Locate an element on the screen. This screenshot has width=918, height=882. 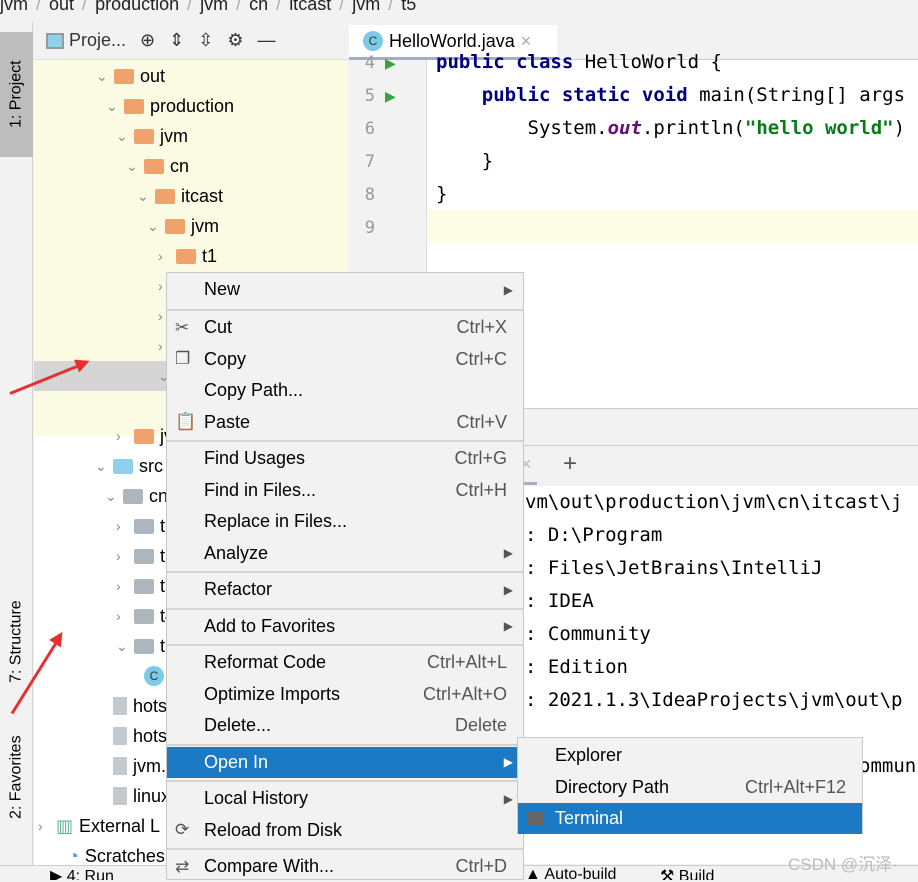
breadcrumb-item: t5 is located at coordinates (408, 7).